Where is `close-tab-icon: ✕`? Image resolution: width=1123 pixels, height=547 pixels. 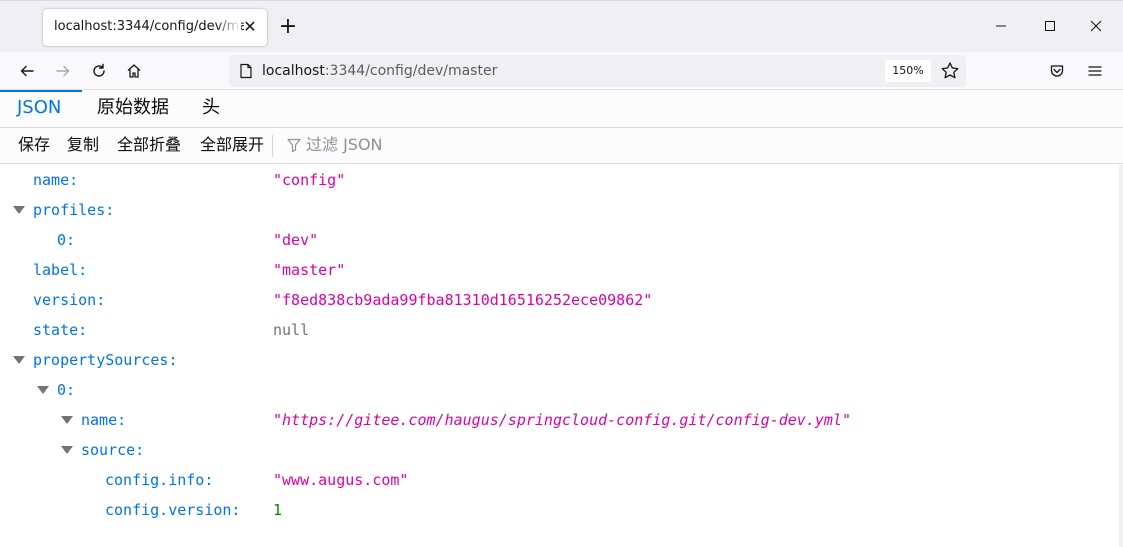 close-tab-icon: ✕ is located at coordinates (250, 27).